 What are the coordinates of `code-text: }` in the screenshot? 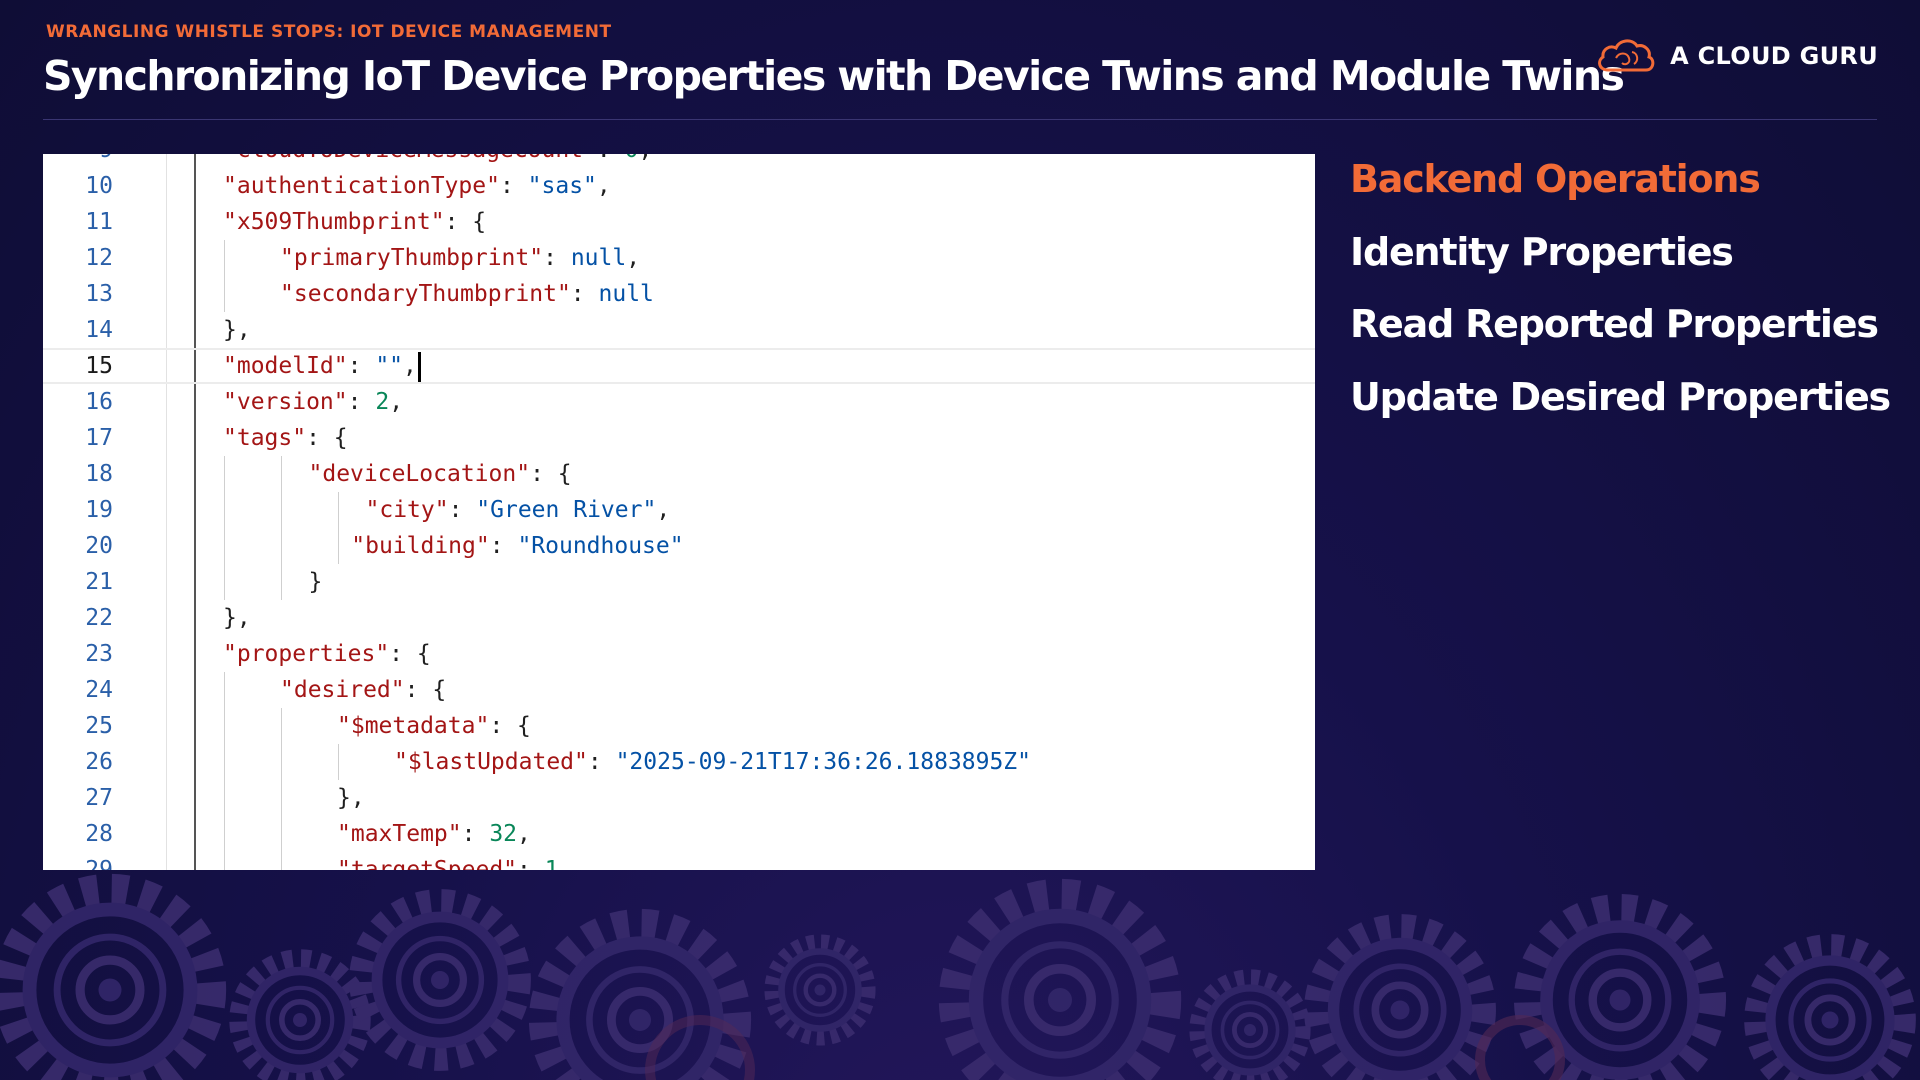 It's located at (316, 582).